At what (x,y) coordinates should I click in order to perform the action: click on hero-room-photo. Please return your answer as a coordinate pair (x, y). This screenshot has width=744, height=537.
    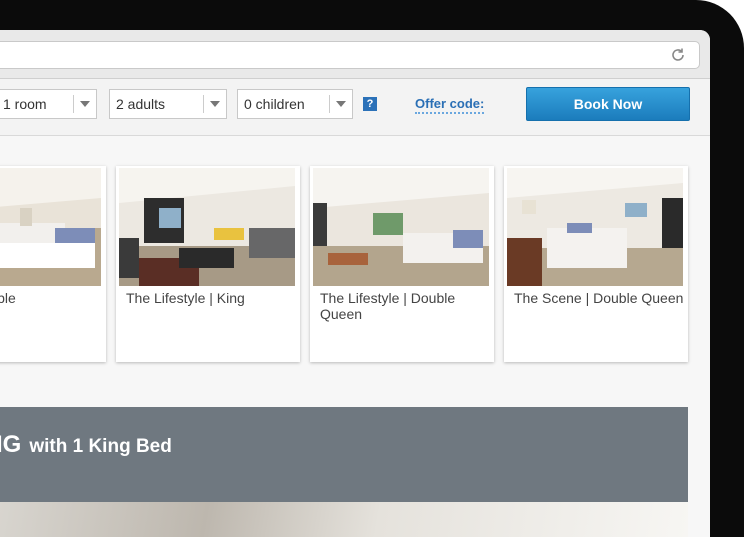
    Looking at the image, I should click on (344, 519).